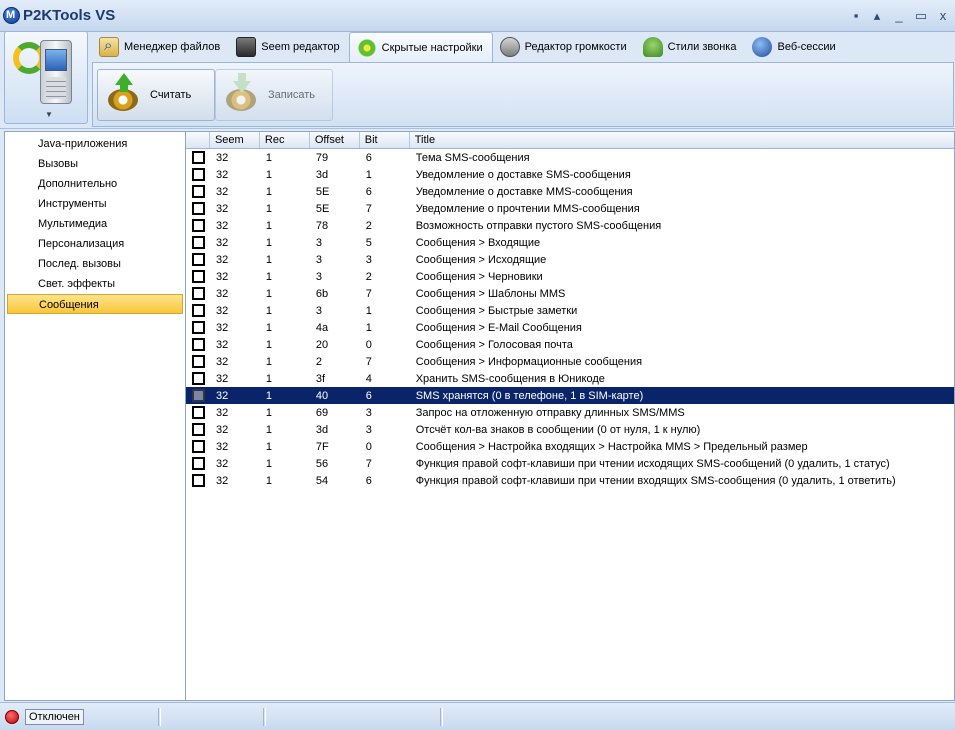 The width and height of the screenshot is (955, 730). What do you see at coordinates (95, 224) in the screenshot?
I see `category-multimedia: Мультимедиа` at bounding box center [95, 224].